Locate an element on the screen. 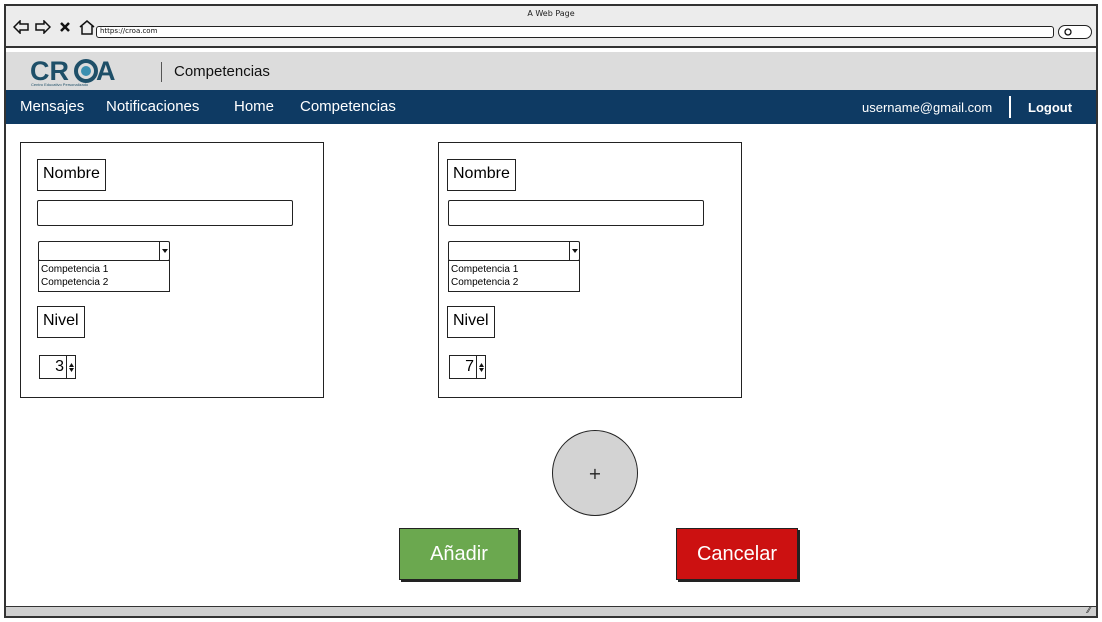 The height and width of the screenshot is (622, 1102). nivel-value: 7 is located at coordinates (469, 366).